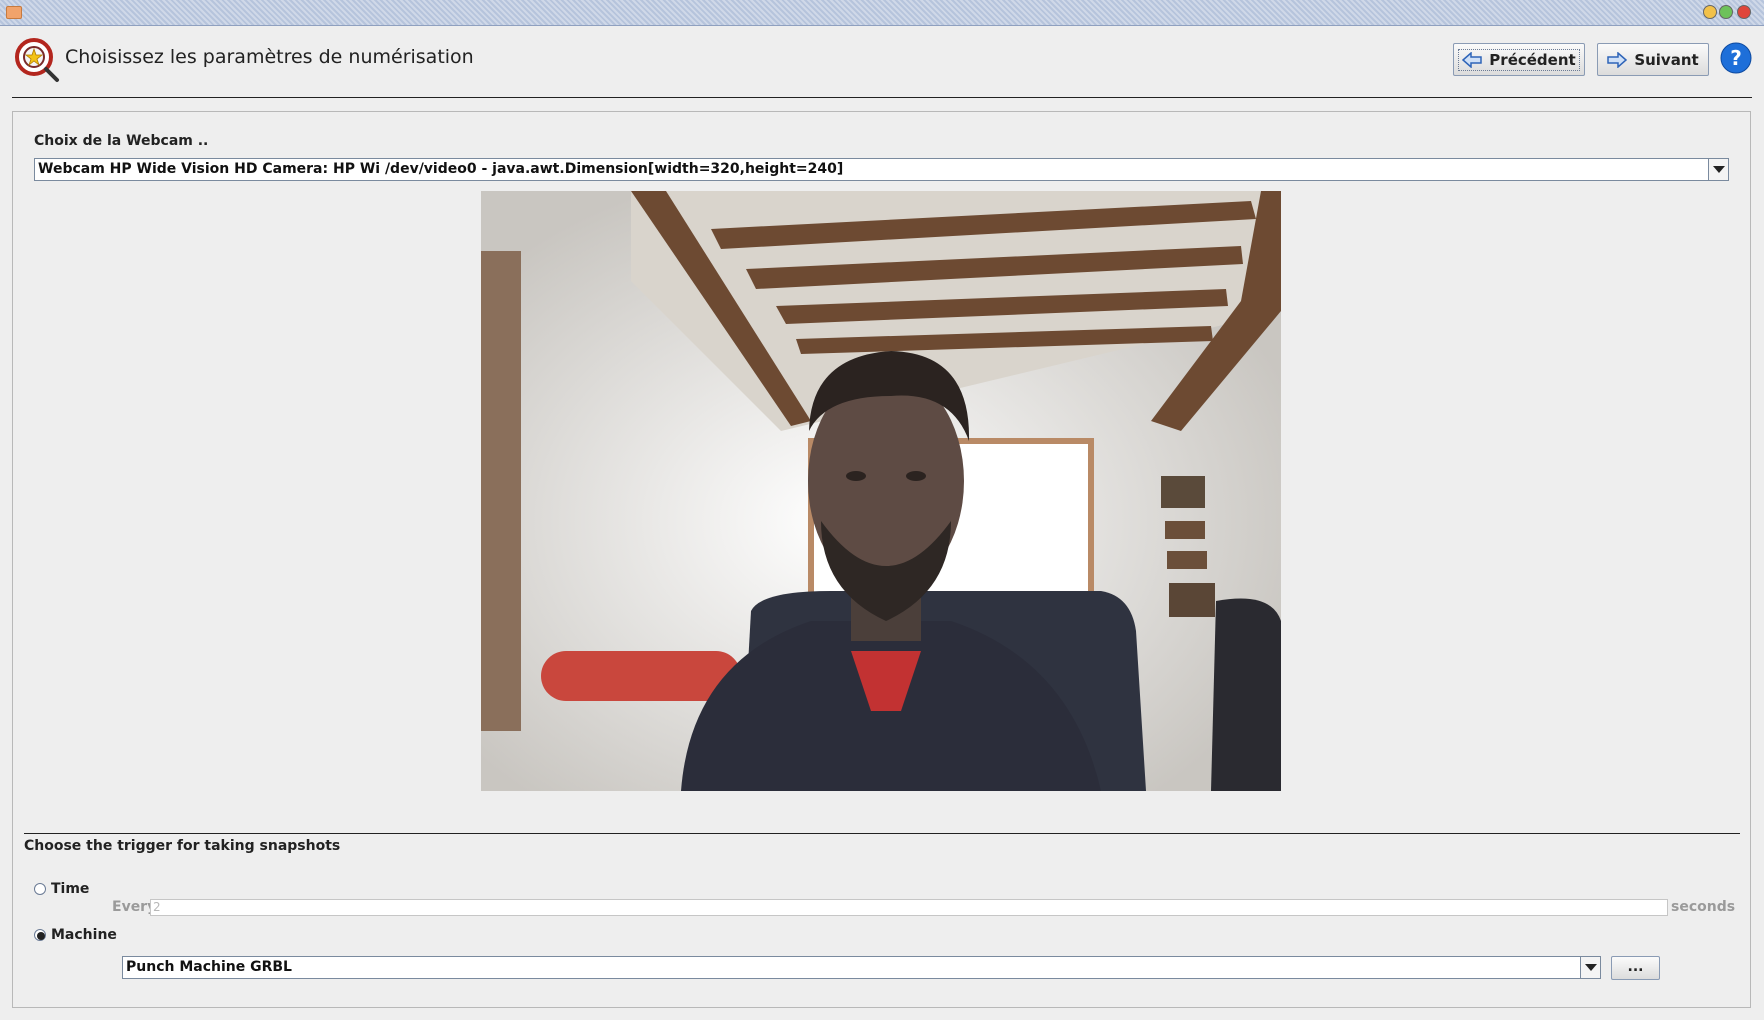 Image resolution: width=1764 pixels, height=1020 pixels. What do you see at coordinates (1617, 59) in the screenshot?
I see `arrow-right-icon` at bounding box center [1617, 59].